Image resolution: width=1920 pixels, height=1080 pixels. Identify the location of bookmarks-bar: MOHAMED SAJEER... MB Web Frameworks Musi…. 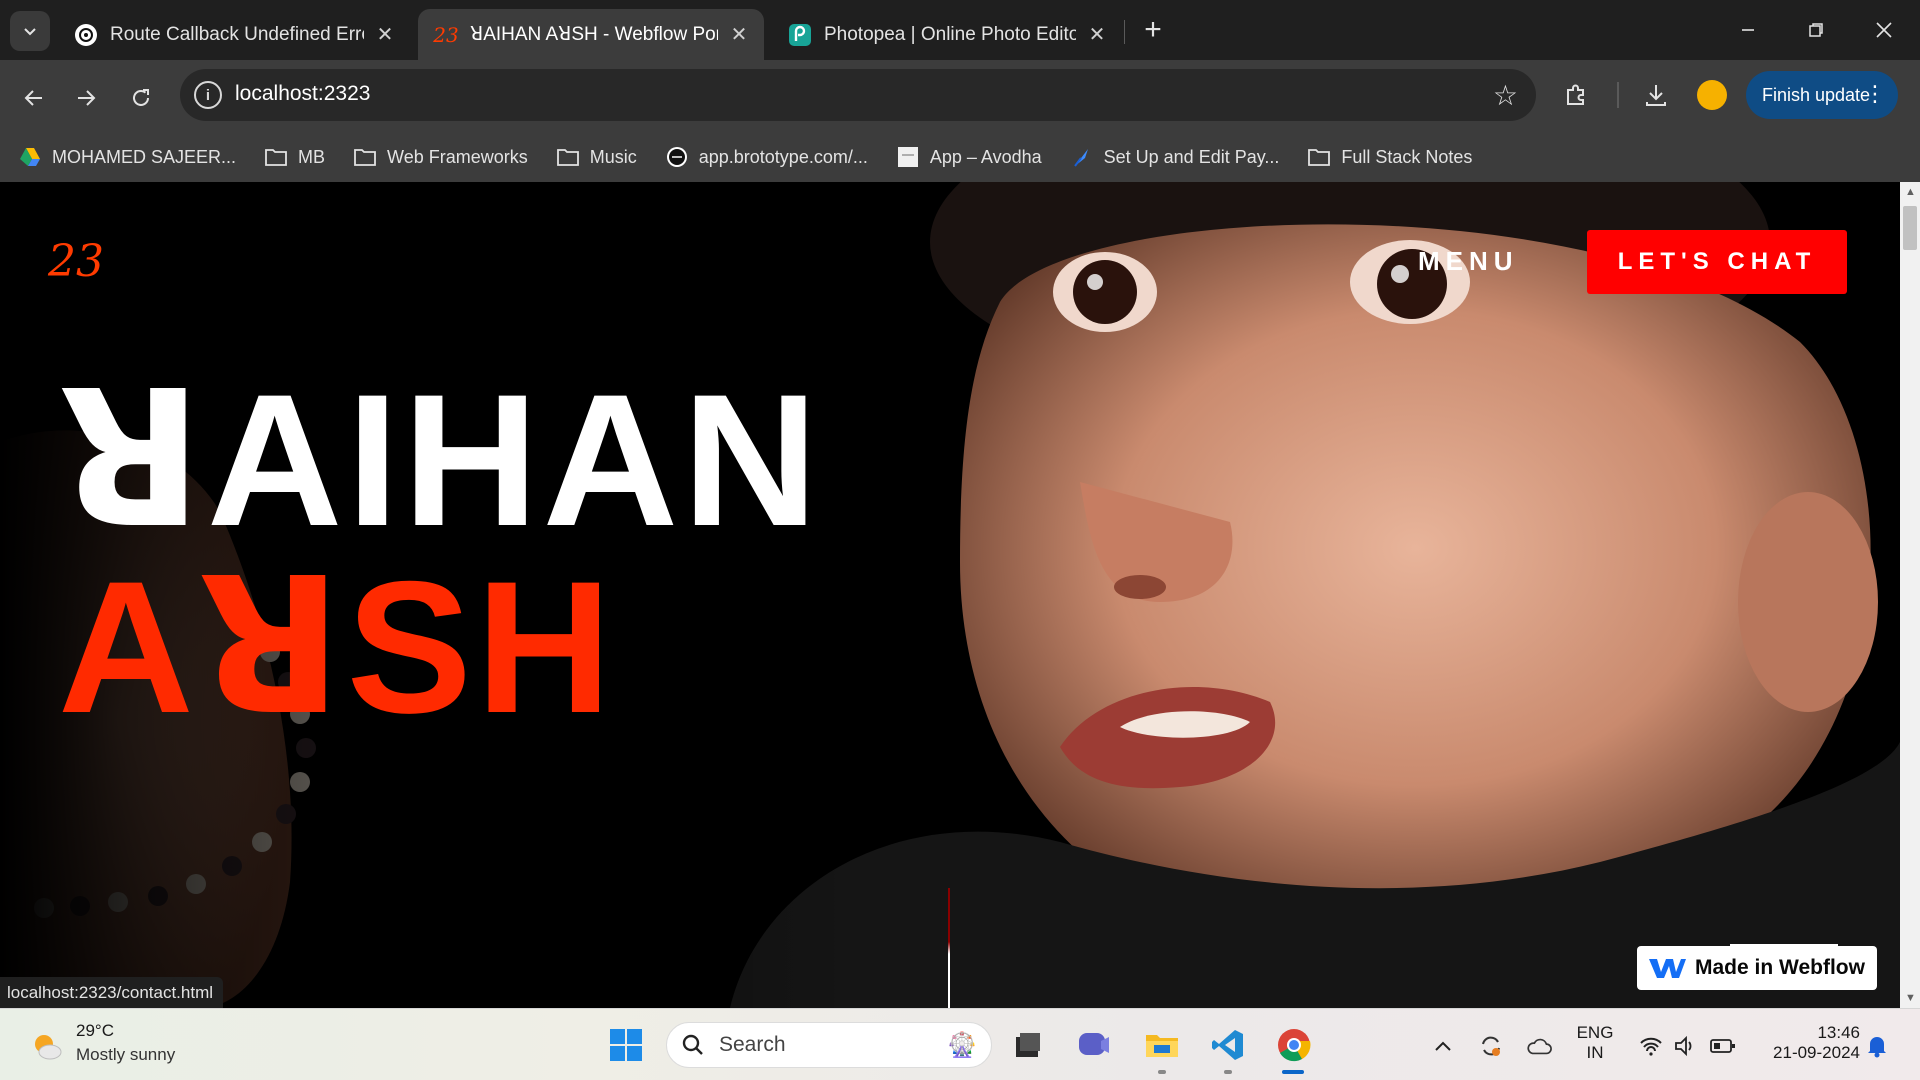
(960, 157).